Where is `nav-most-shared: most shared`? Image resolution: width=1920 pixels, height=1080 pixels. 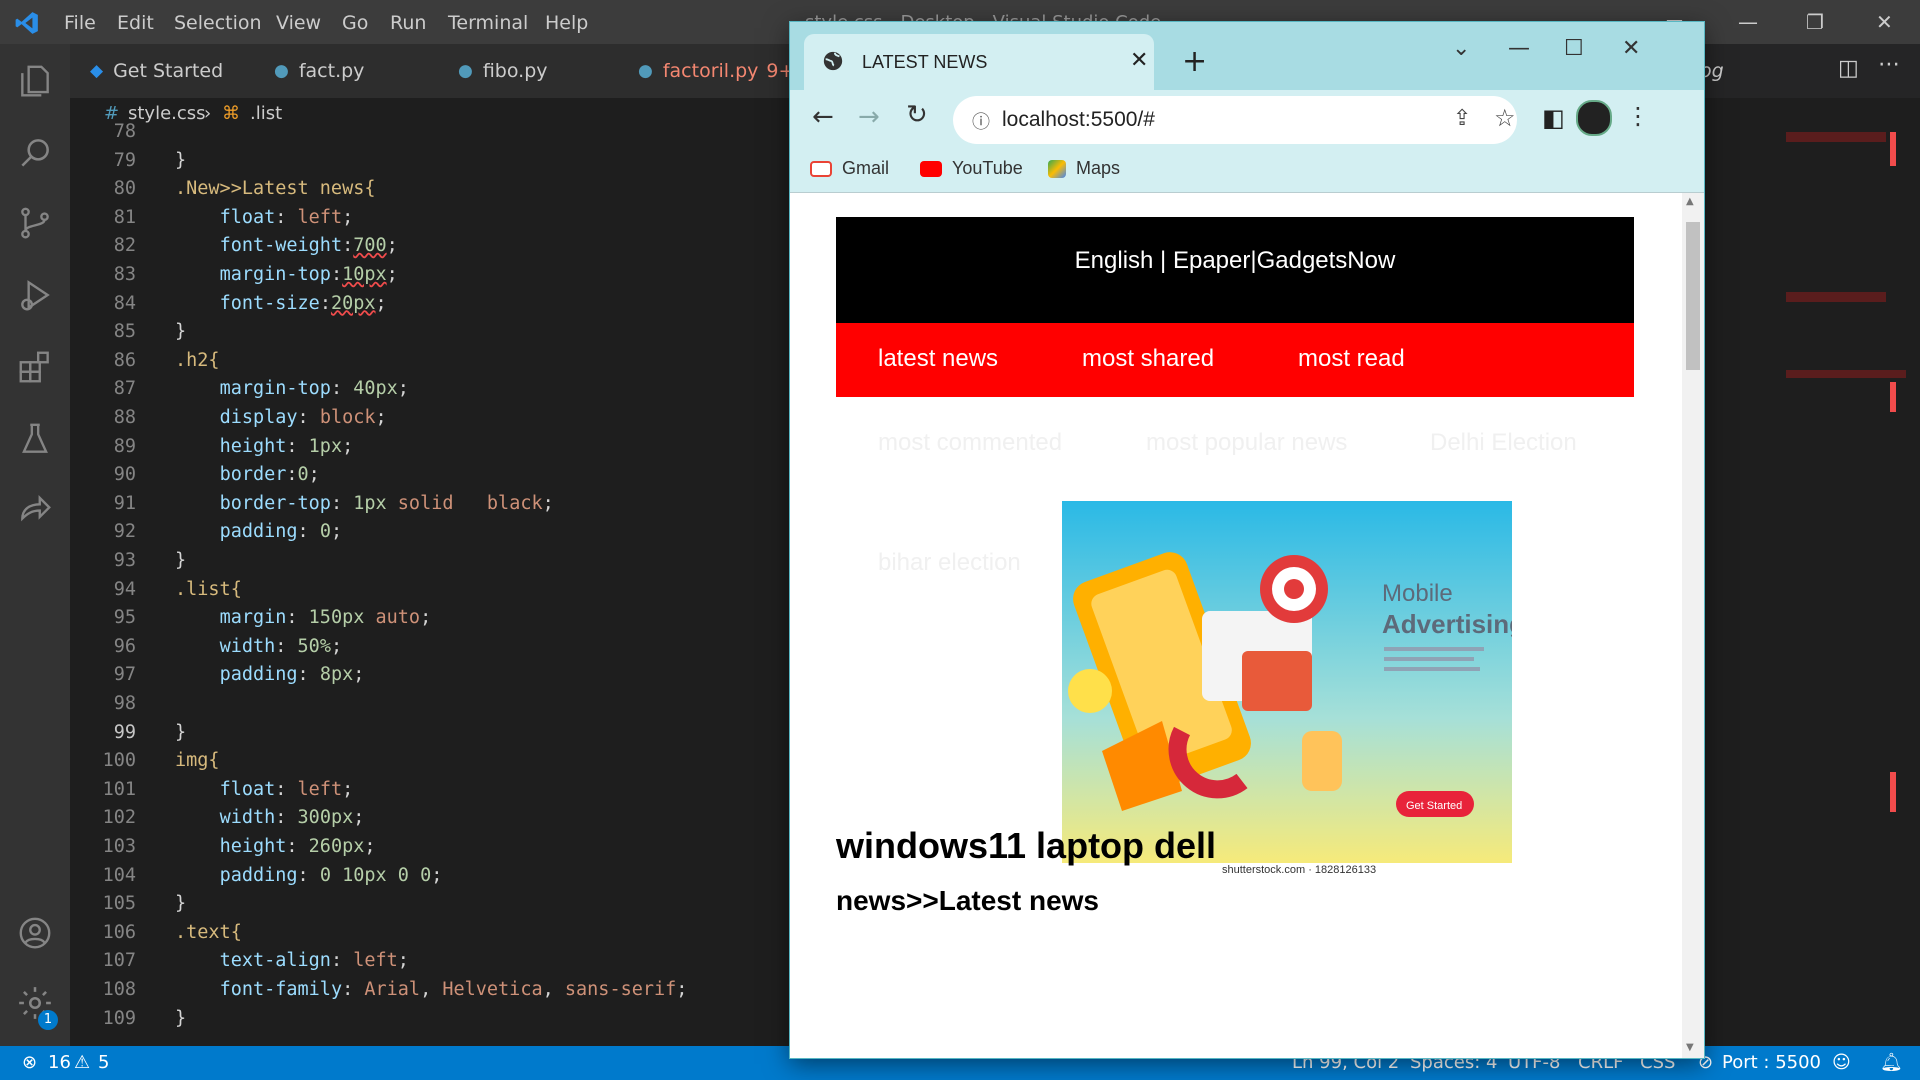 nav-most-shared: most shared is located at coordinates (1148, 359).